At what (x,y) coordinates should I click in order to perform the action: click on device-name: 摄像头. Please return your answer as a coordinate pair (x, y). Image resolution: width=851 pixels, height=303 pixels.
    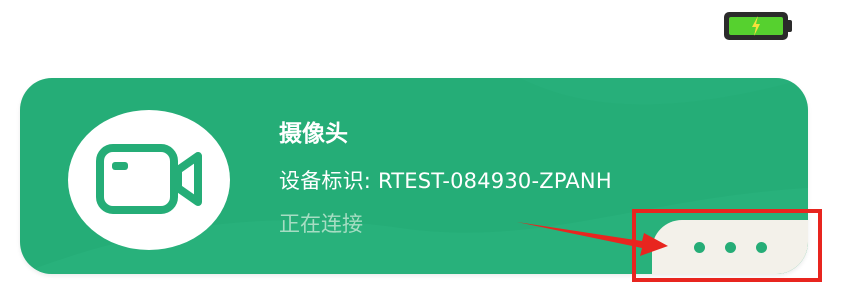
    Looking at the image, I should click on (313, 134).